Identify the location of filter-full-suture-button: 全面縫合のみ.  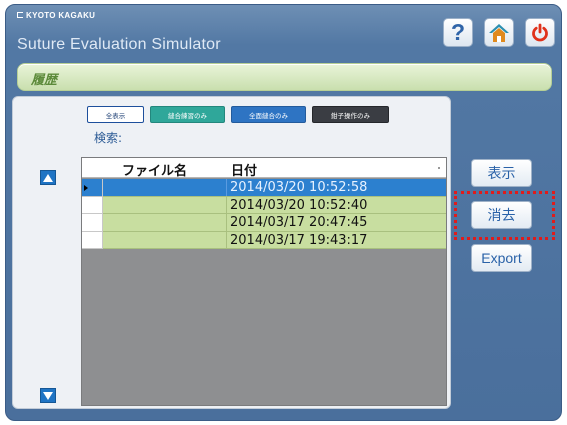
(268, 114).